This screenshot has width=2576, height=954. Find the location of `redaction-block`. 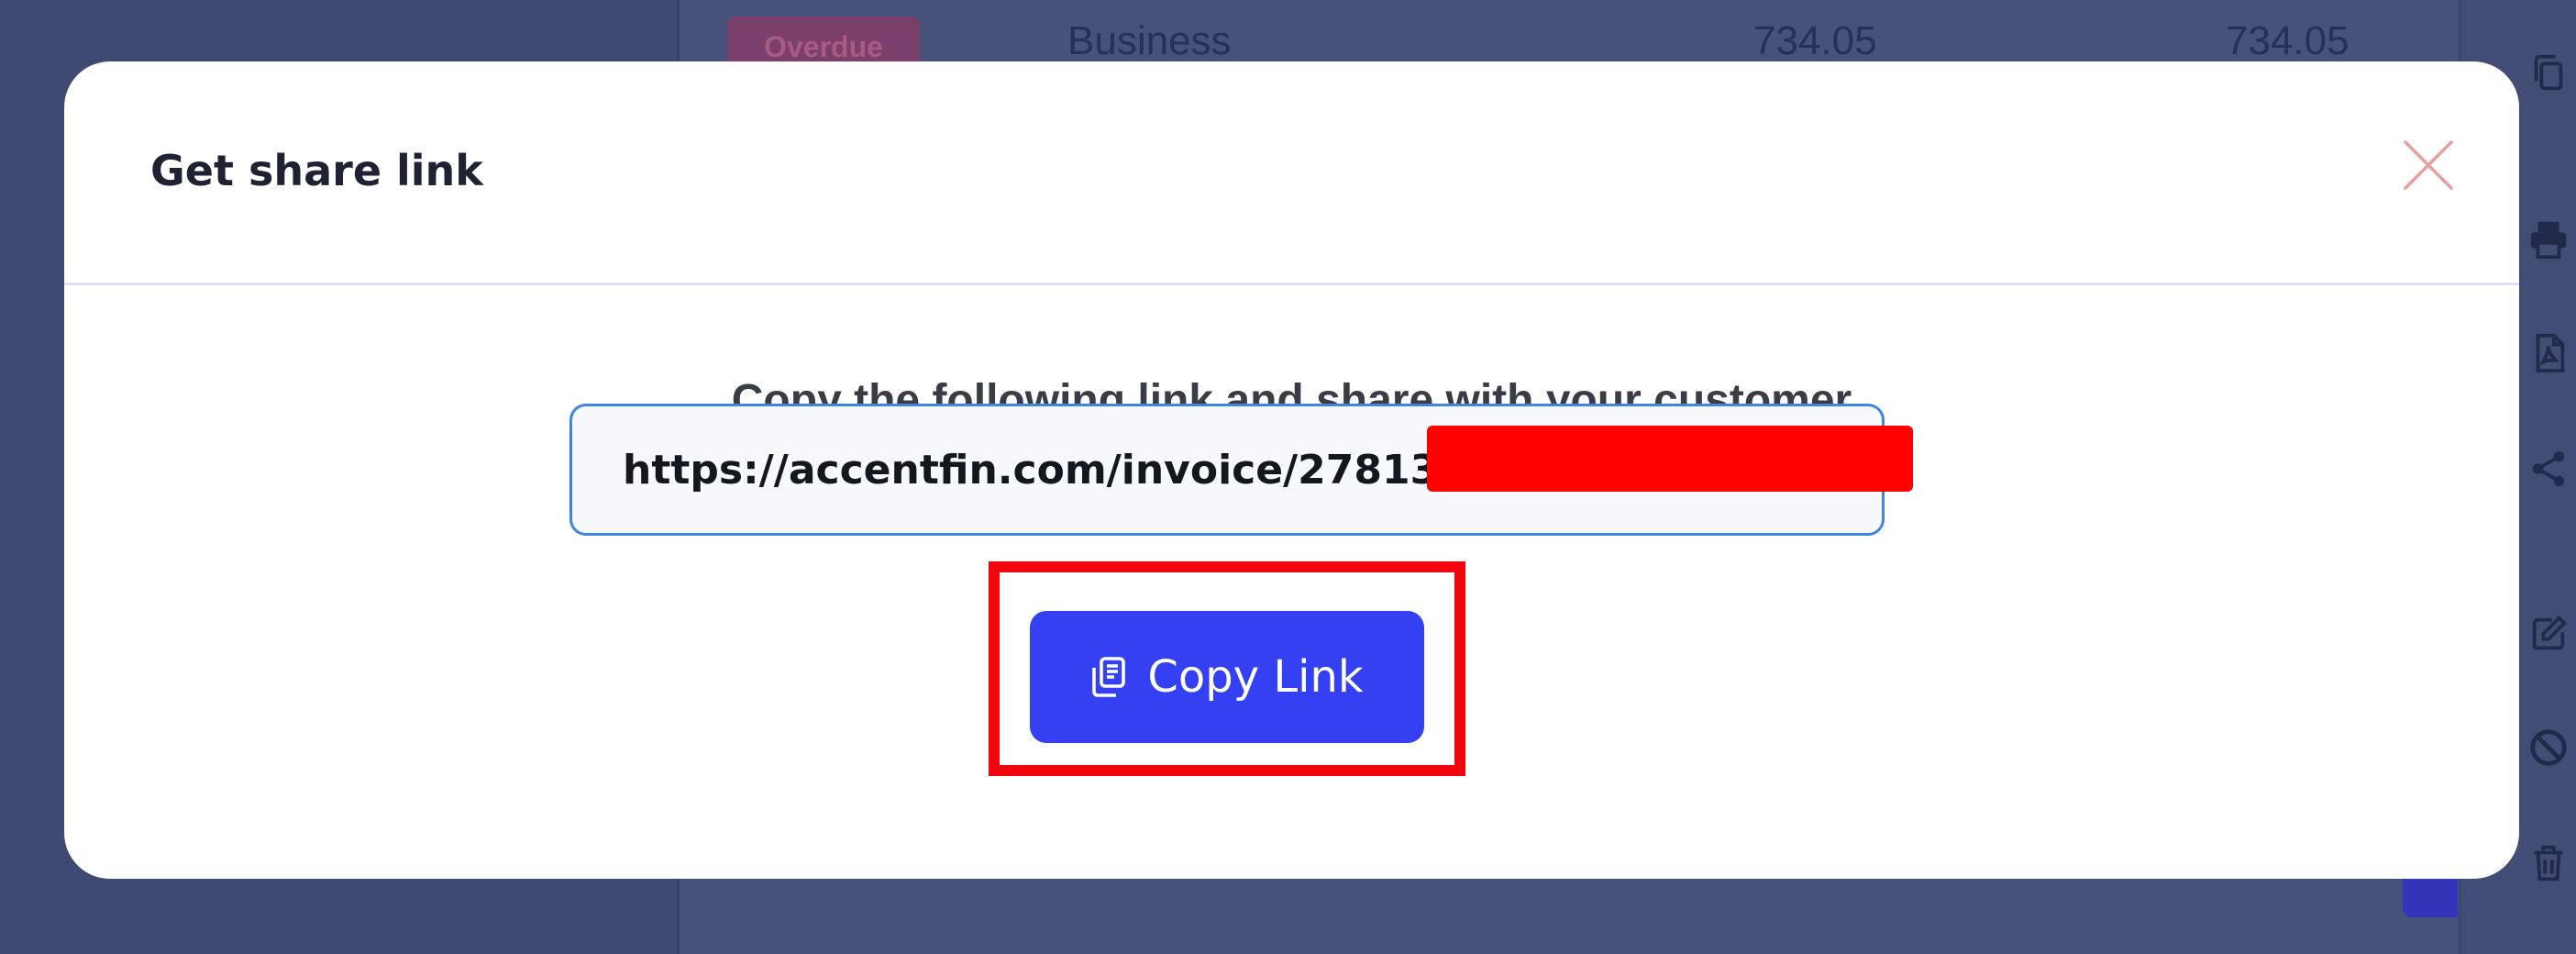

redaction-block is located at coordinates (1670, 459).